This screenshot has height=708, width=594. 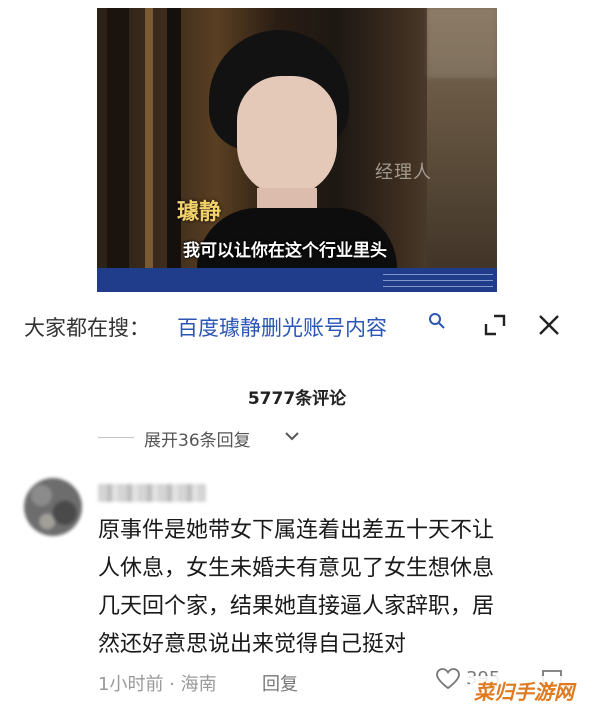 I want to click on close-icon, so click(x=549, y=325).